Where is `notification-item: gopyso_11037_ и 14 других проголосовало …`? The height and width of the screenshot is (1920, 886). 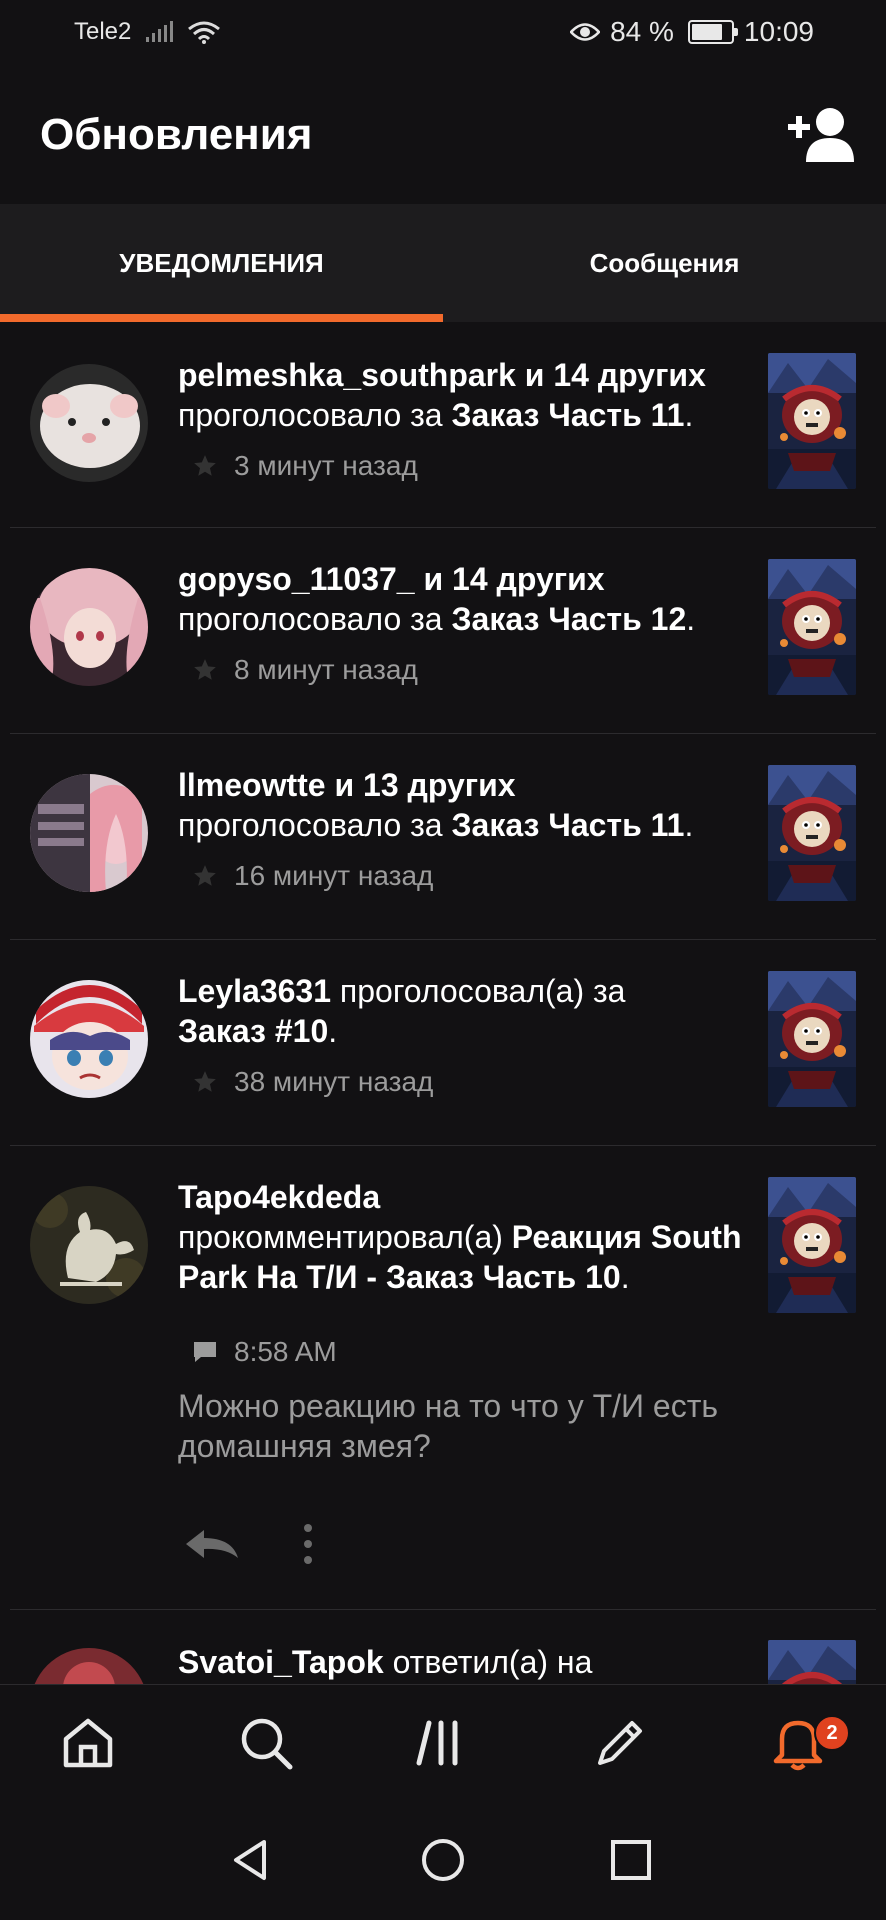 notification-item: gopyso_11037_ и 14 других проголосовало … is located at coordinates (443, 631).